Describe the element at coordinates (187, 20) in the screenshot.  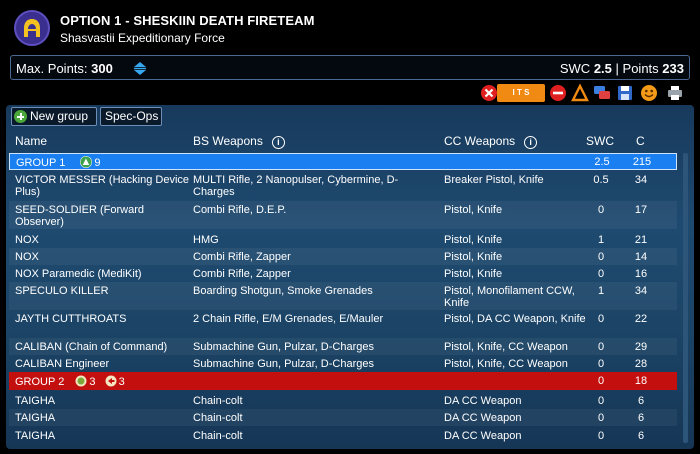
I see `list-title: OPTION 1 - SHESKIIN DEATH FIRETEAM` at that location.